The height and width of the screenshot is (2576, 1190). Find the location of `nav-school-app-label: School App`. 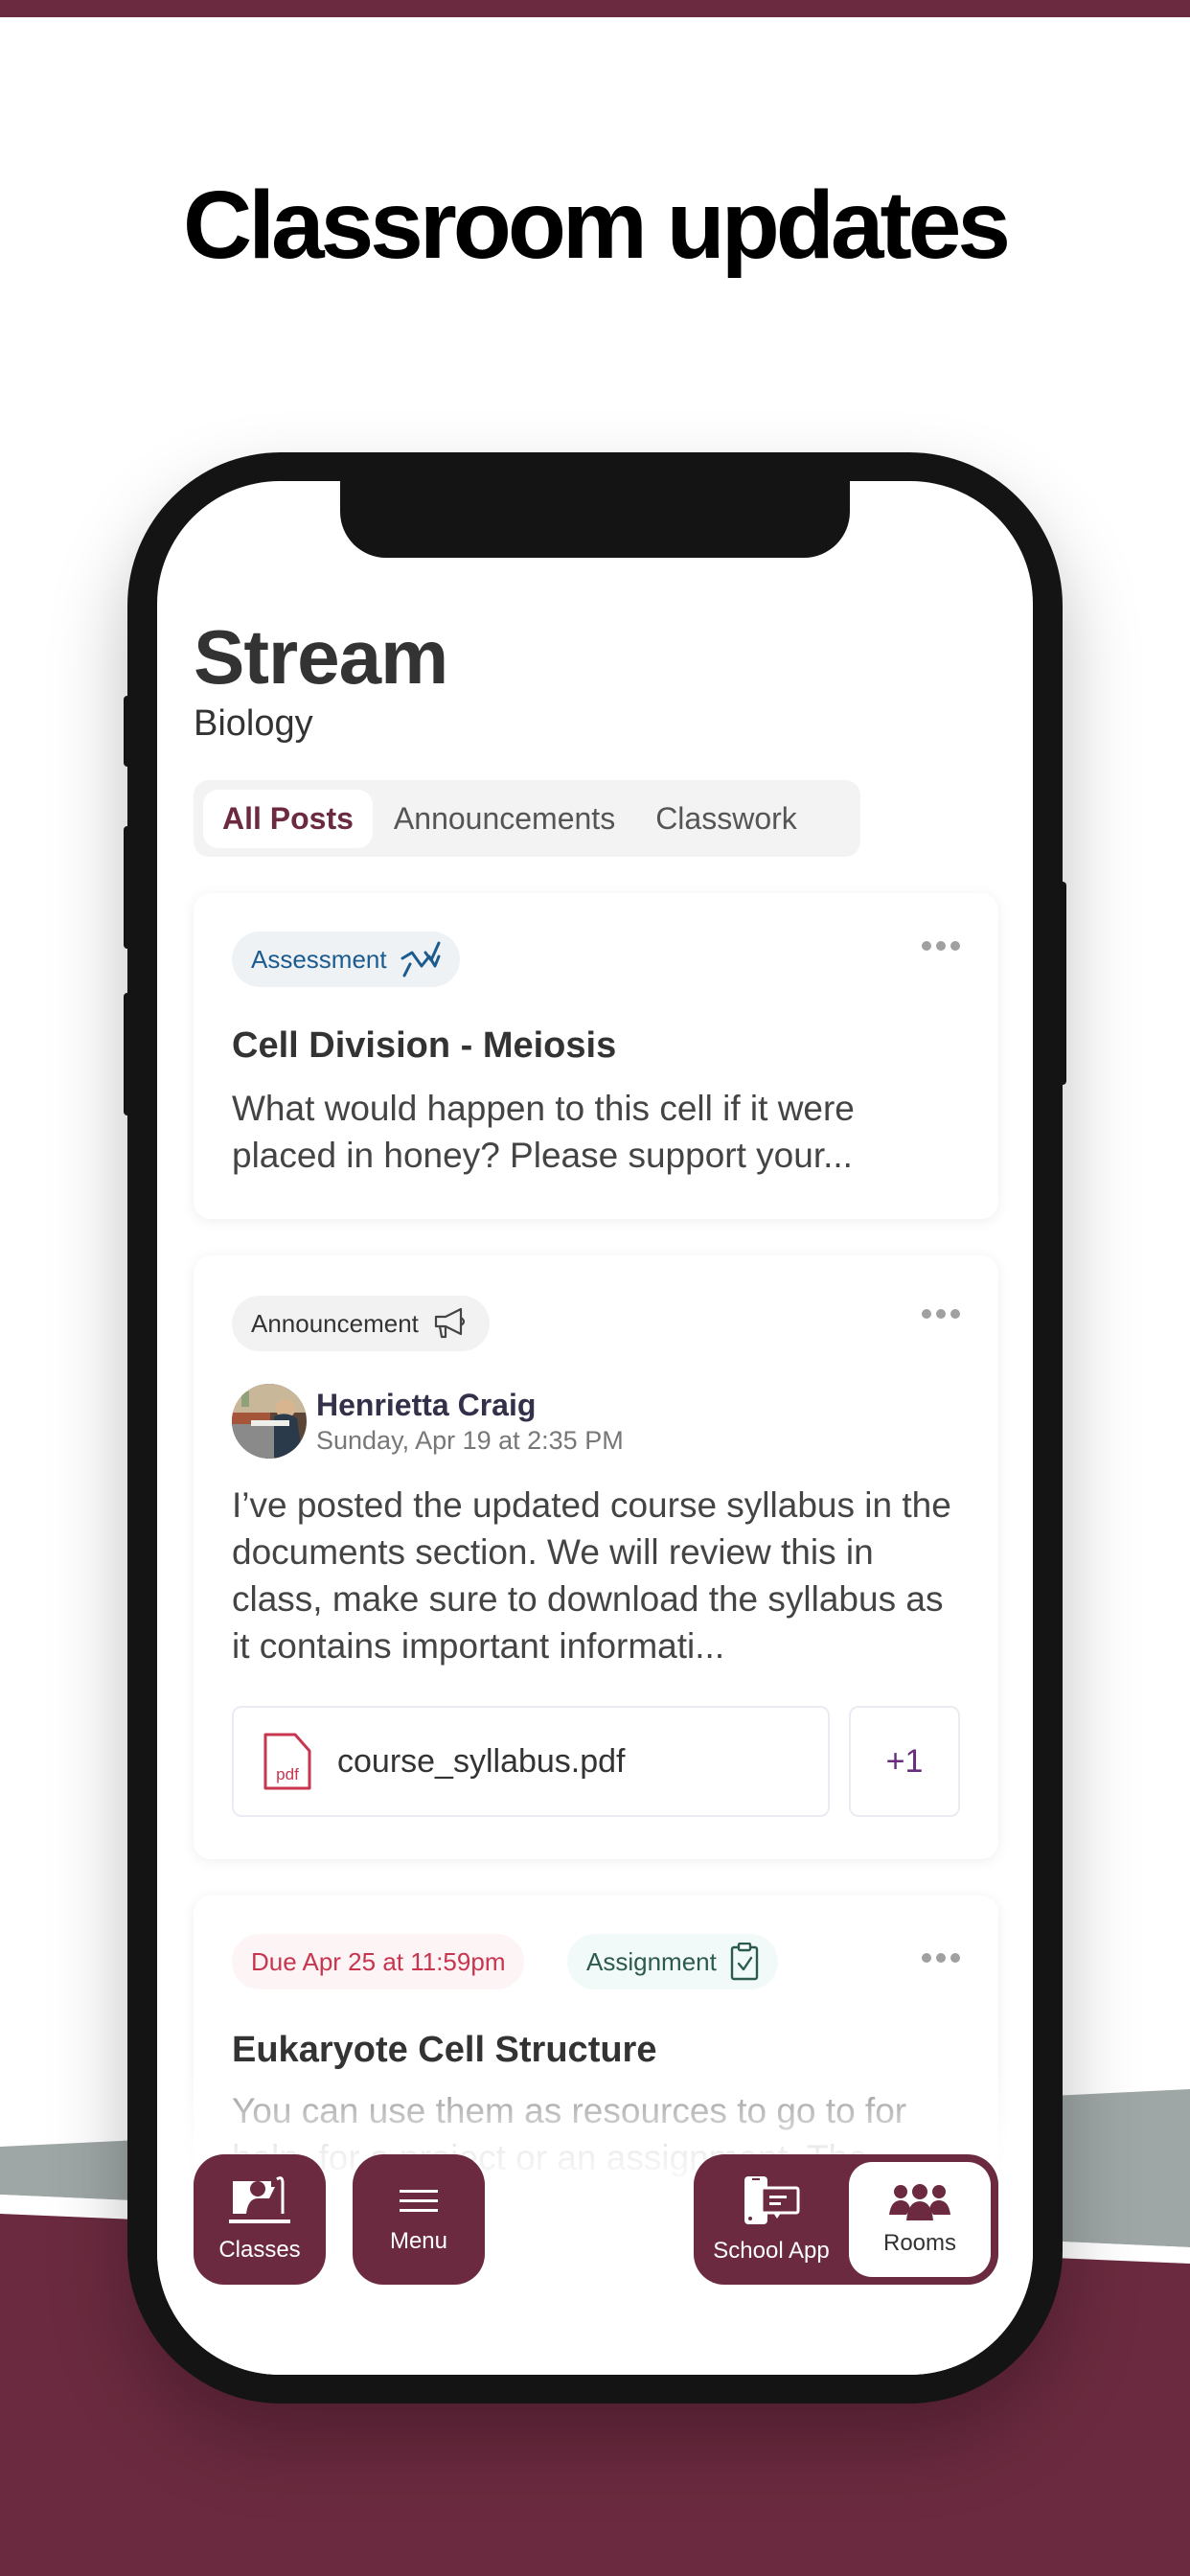

nav-school-app-label: School App is located at coordinates (772, 2251).